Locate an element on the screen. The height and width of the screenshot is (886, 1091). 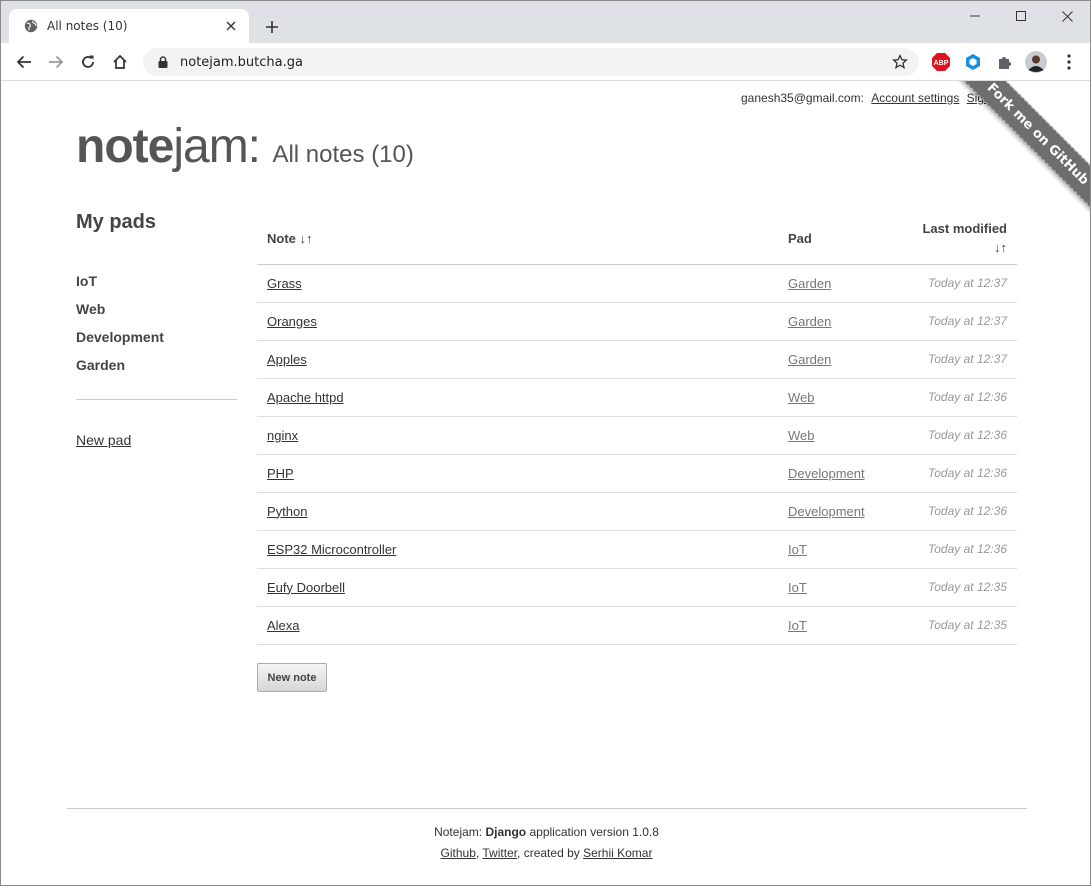
user-email: ganesh35@gmail.com: is located at coordinates (802, 98).